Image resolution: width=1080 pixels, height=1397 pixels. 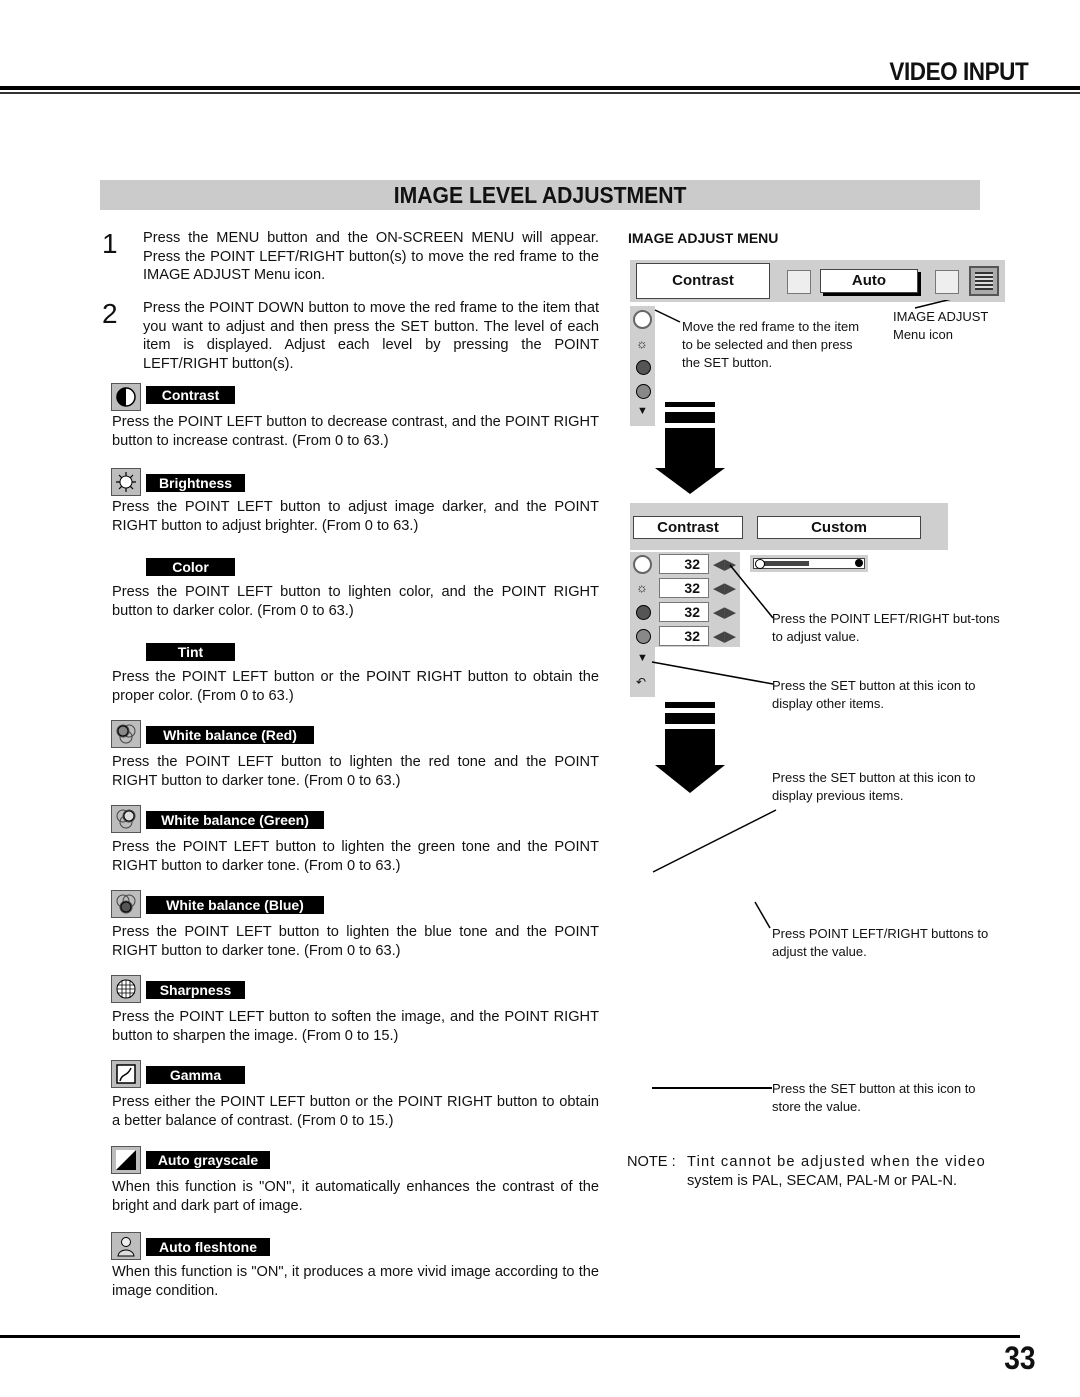 I want to click on auto-fleshtone-icon, so click(x=126, y=1246).